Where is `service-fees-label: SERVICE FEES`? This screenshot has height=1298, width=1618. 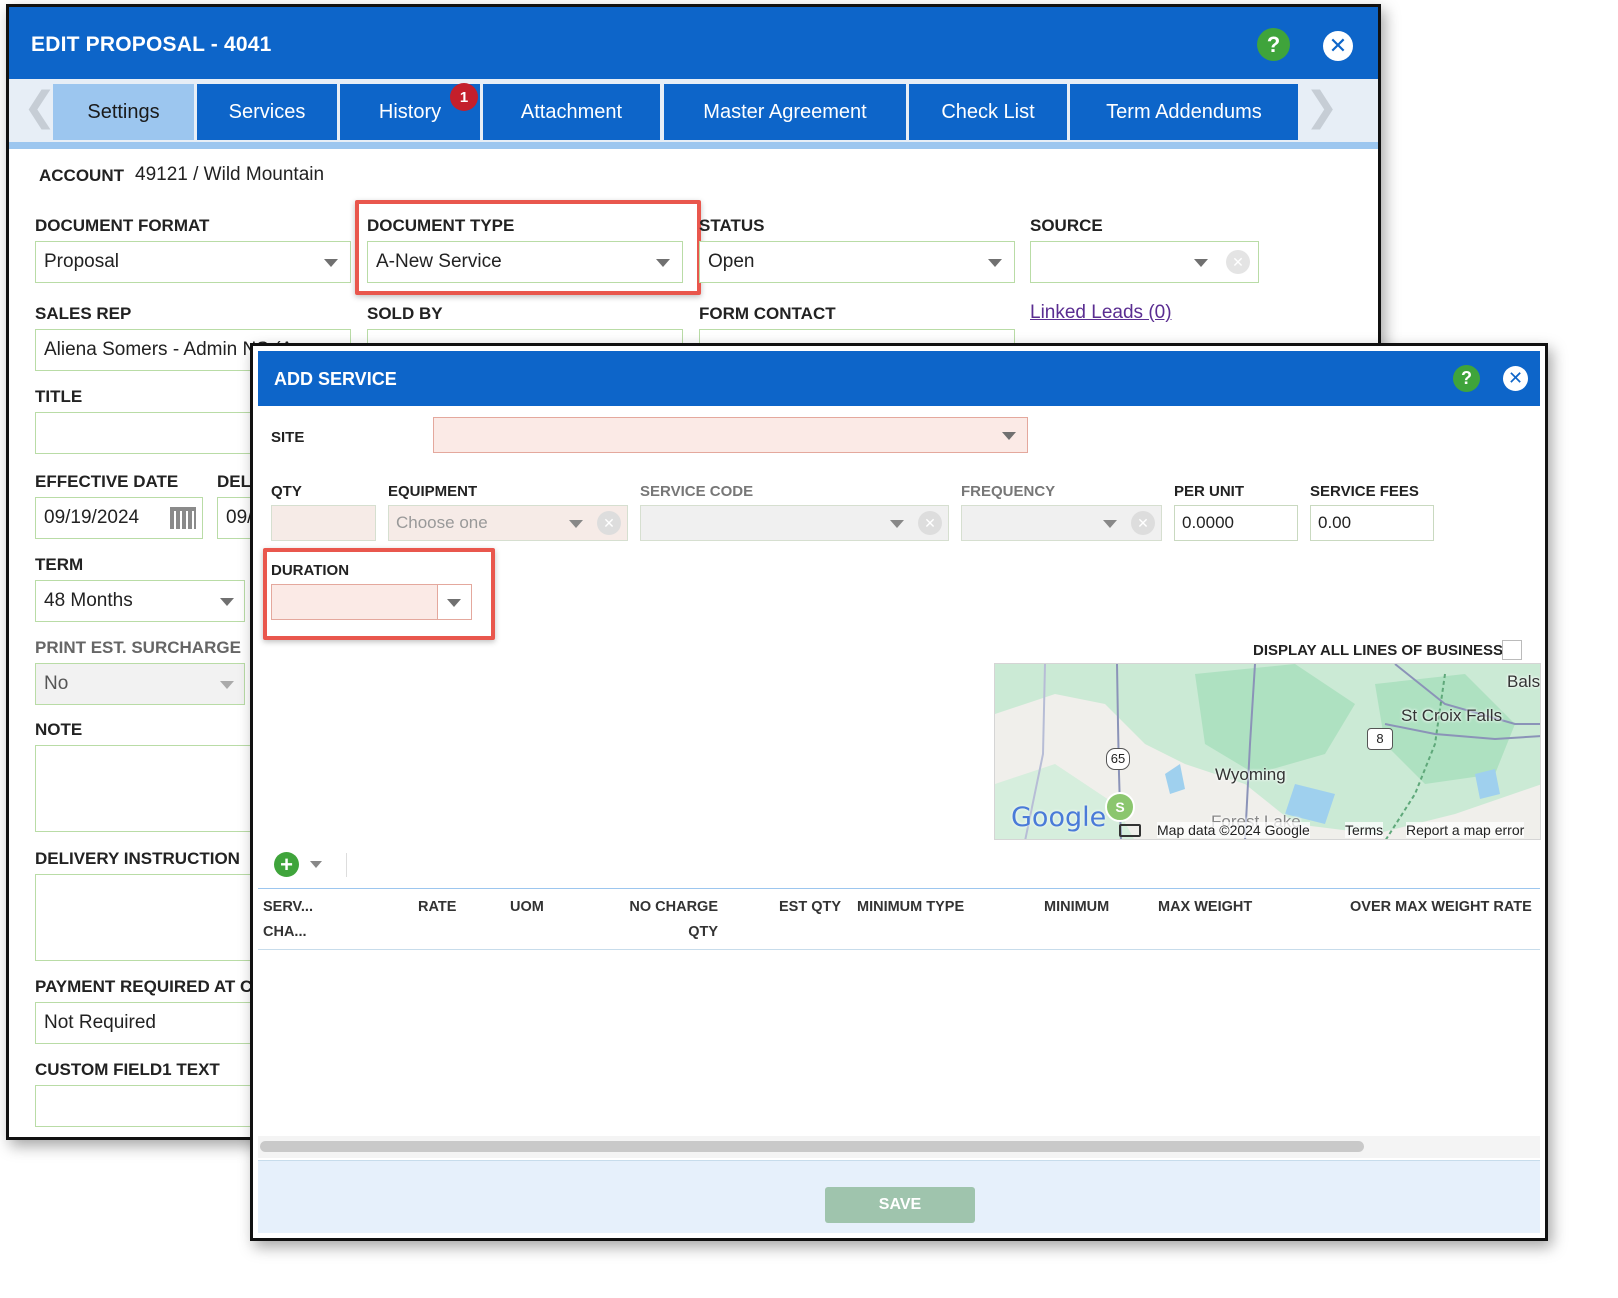 service-fees-label: SERVICE FEES is located at coordinates (1364, 491).